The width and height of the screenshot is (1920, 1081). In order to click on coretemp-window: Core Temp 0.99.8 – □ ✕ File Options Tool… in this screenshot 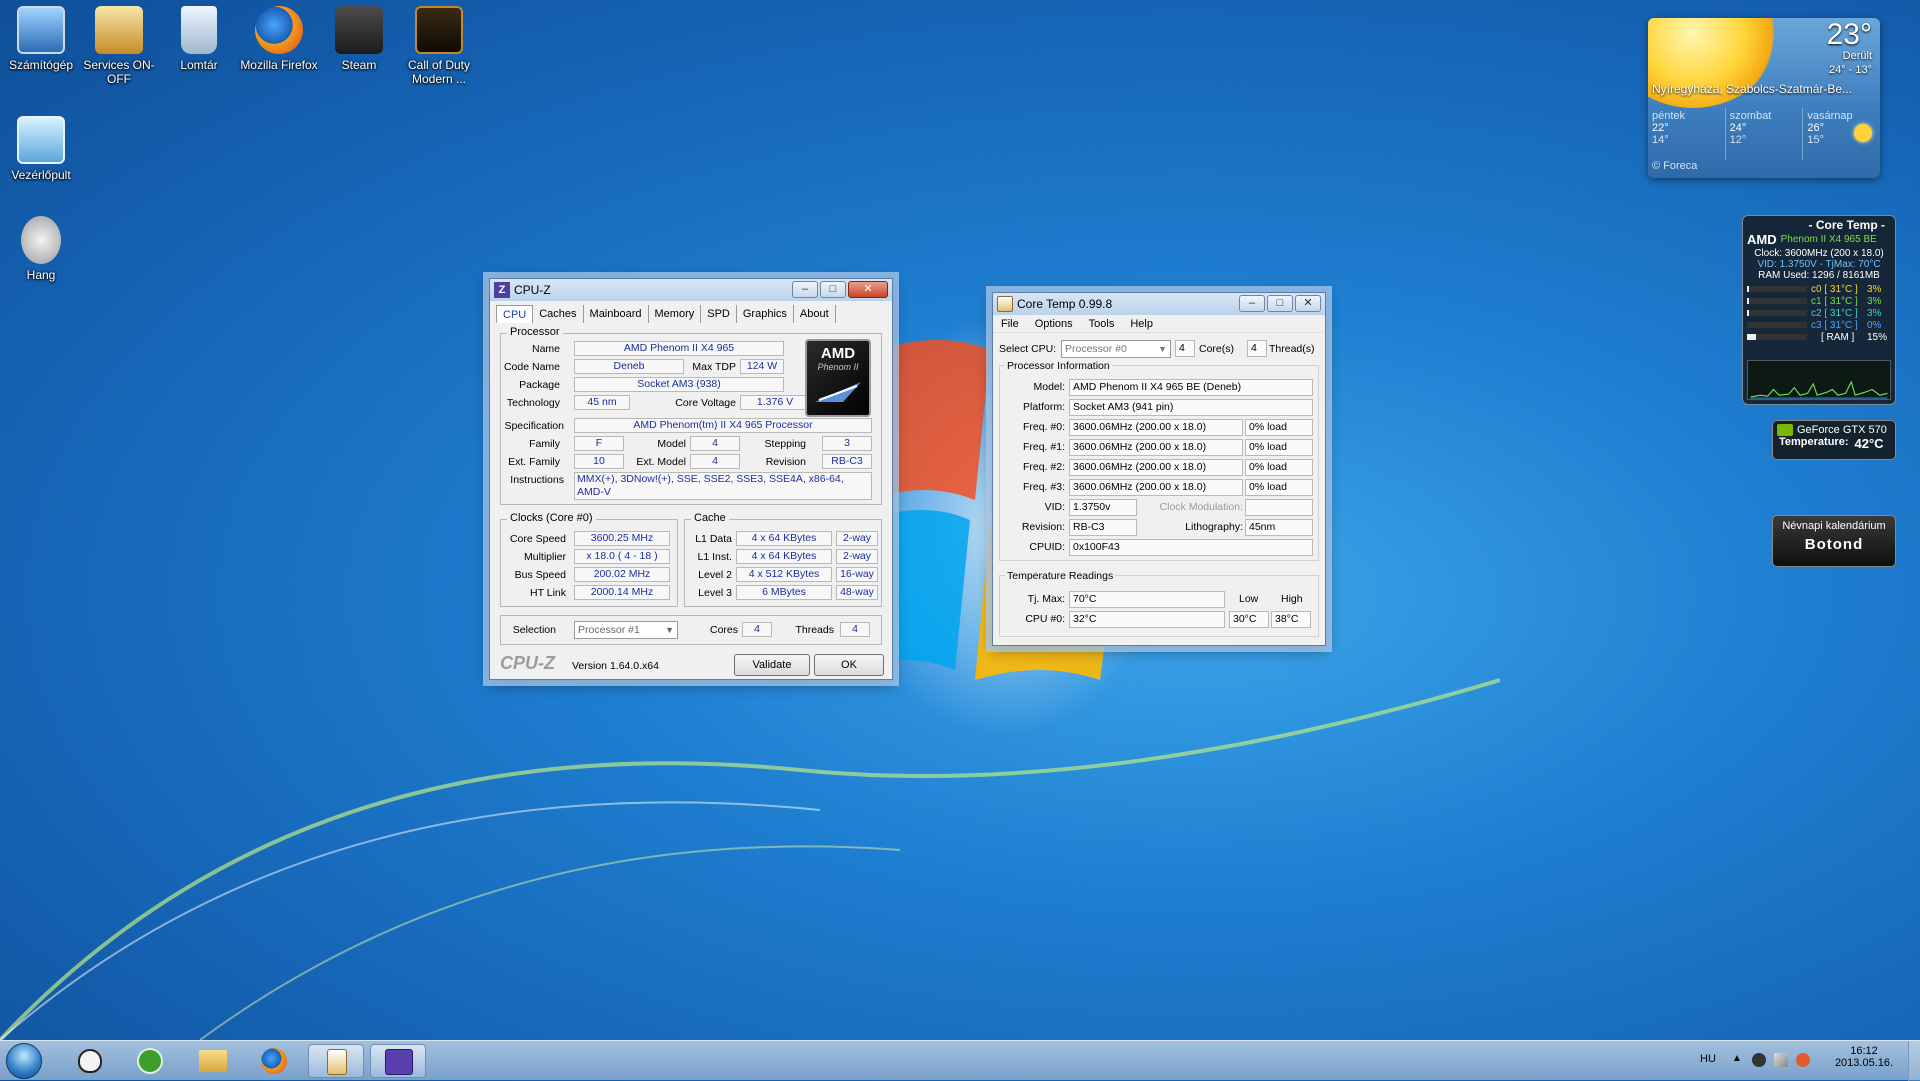, I will do `click(1159, 469)`.